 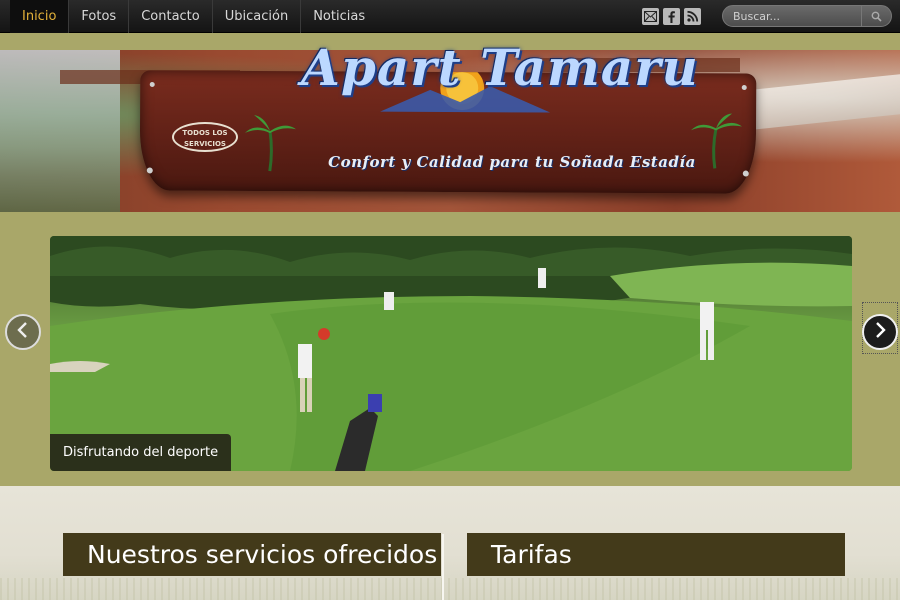 What do you see at coordinates (500, 67) in the screenshot?
I see `site-title: Apart Tamaru` at bounding box center [500, 67].